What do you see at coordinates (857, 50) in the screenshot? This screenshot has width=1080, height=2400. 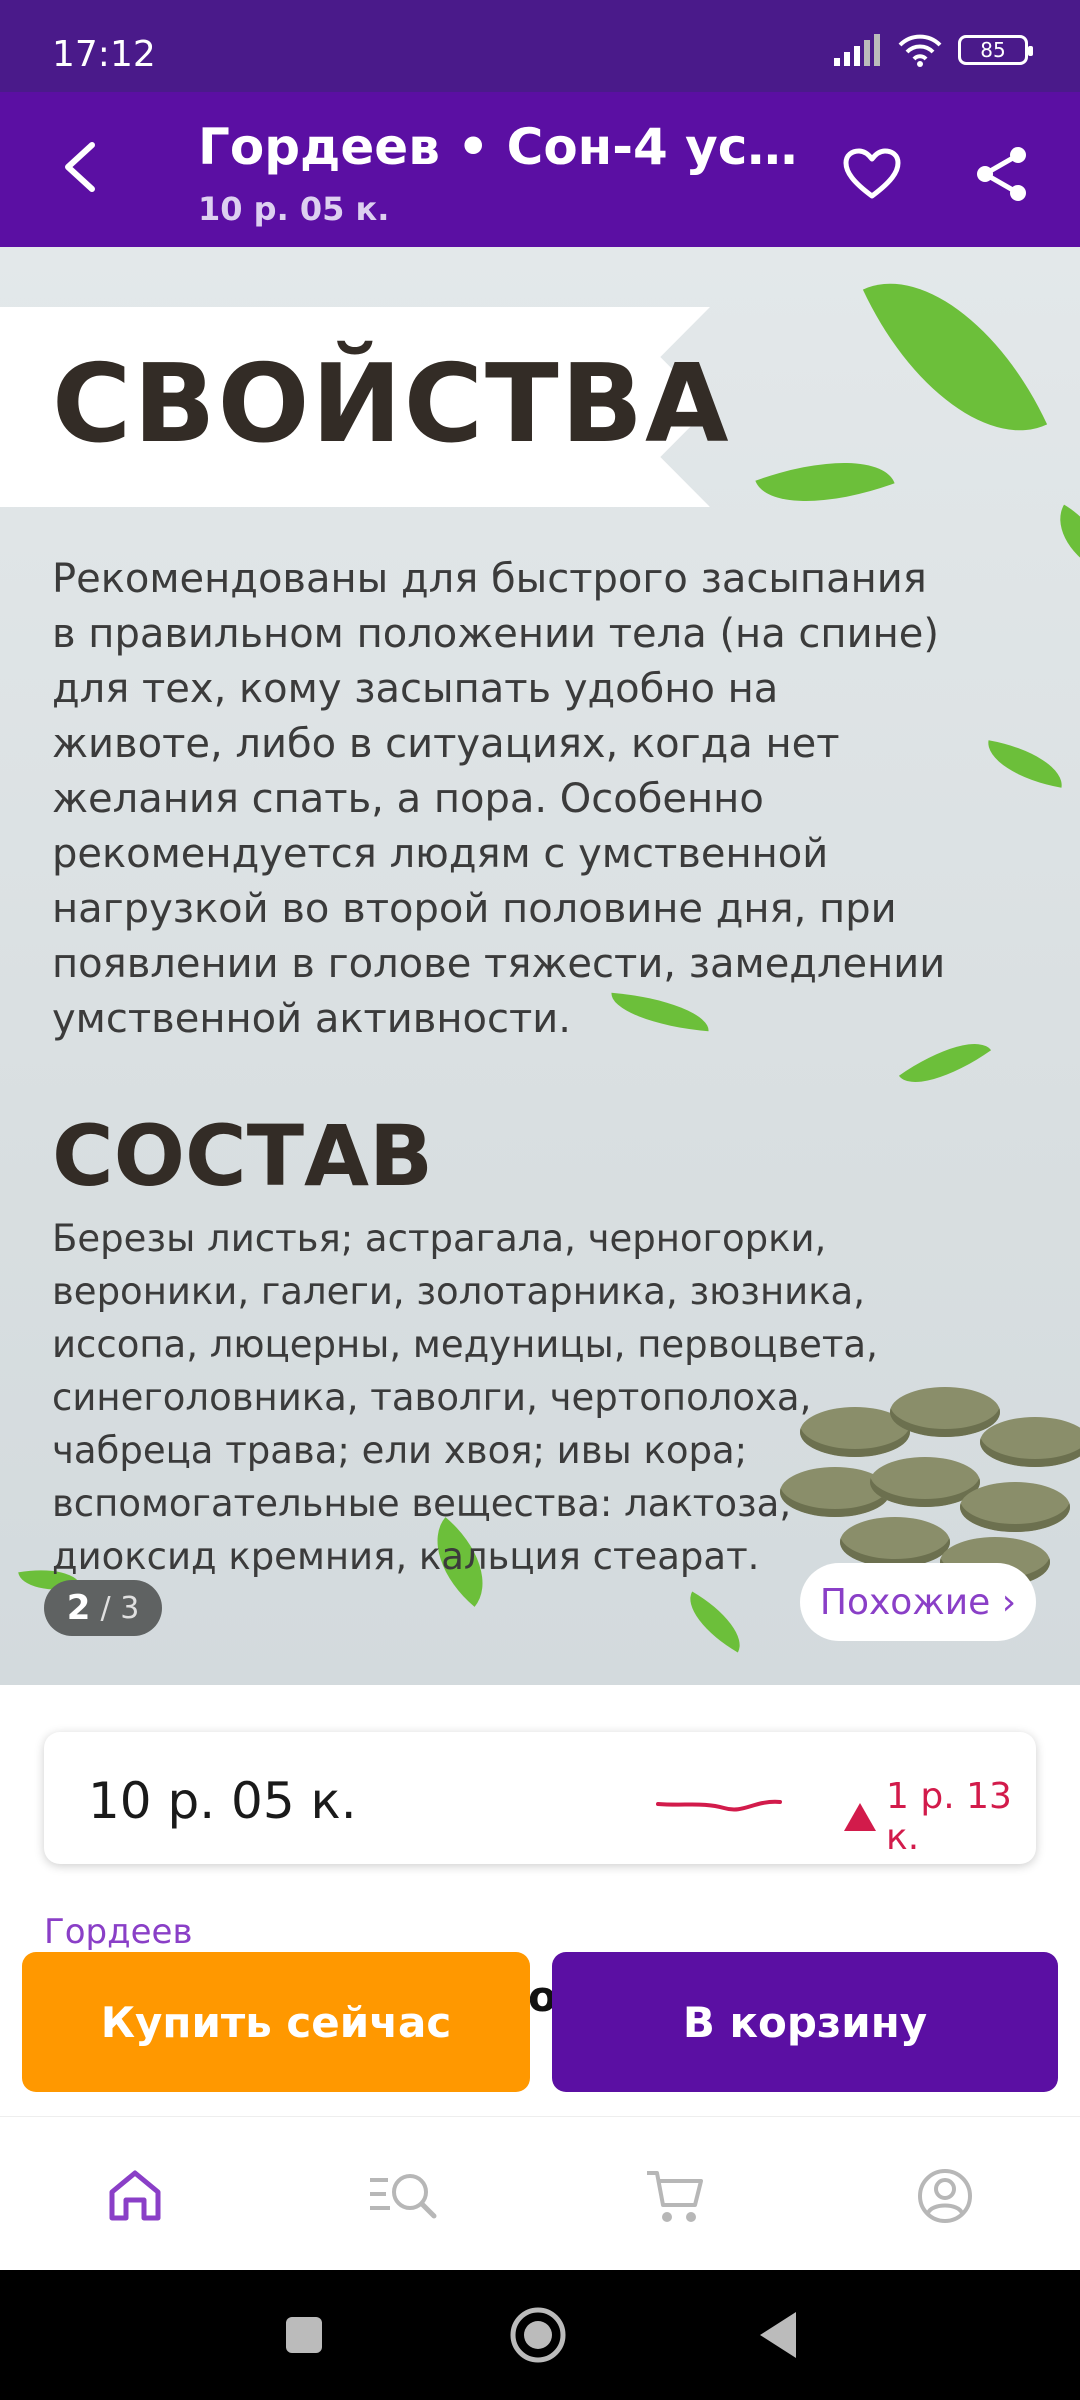 I see `signal-icon` at bounding box center [857, 50].